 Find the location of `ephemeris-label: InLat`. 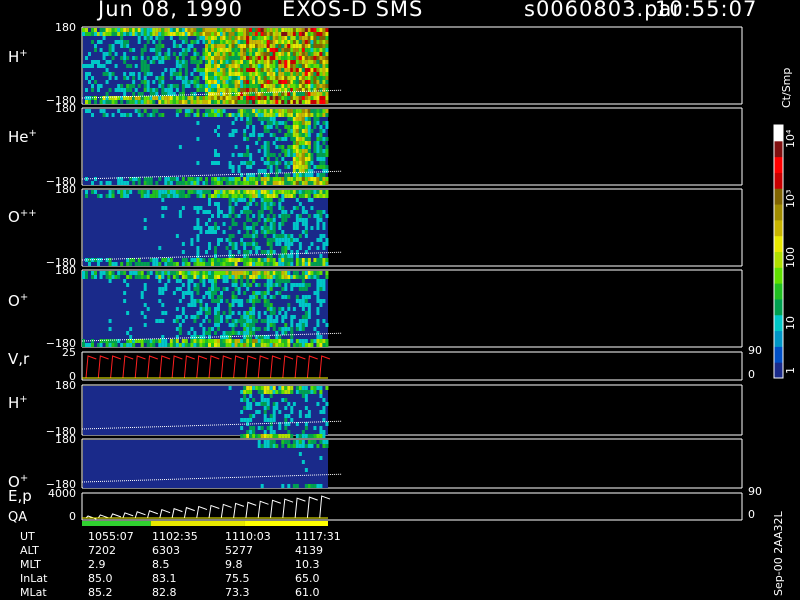

ephemeris-label: InLat is located at coordinates (34, 578).